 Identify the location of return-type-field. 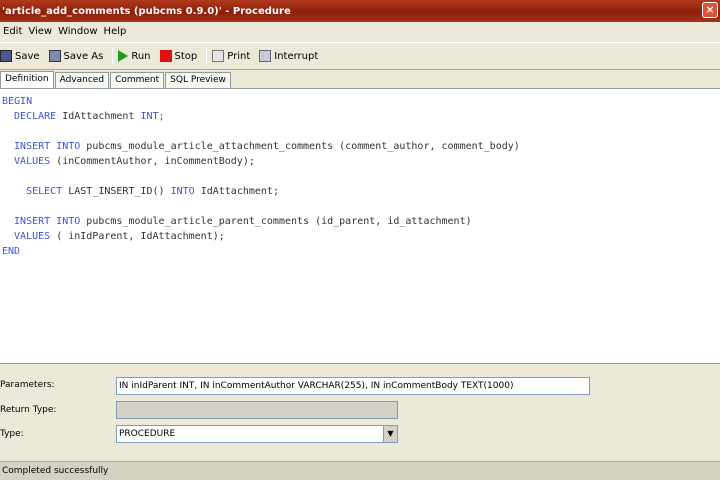
(257, 410).